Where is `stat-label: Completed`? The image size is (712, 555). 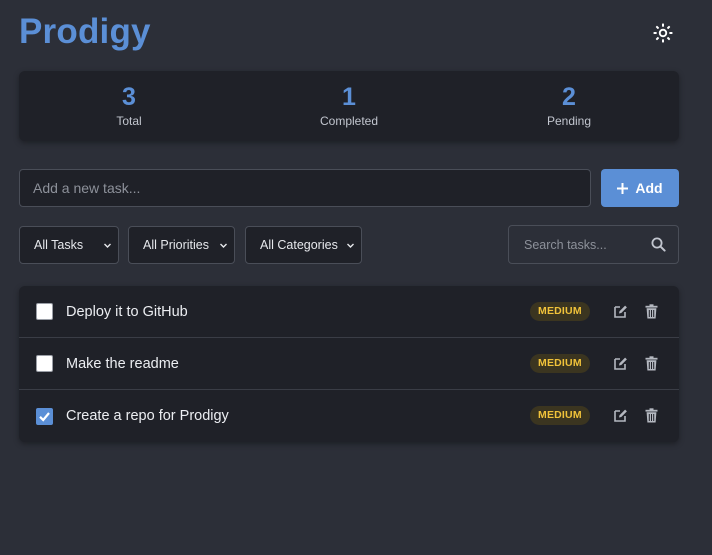
stat-label: Completed is located at coordinates (349, 121).